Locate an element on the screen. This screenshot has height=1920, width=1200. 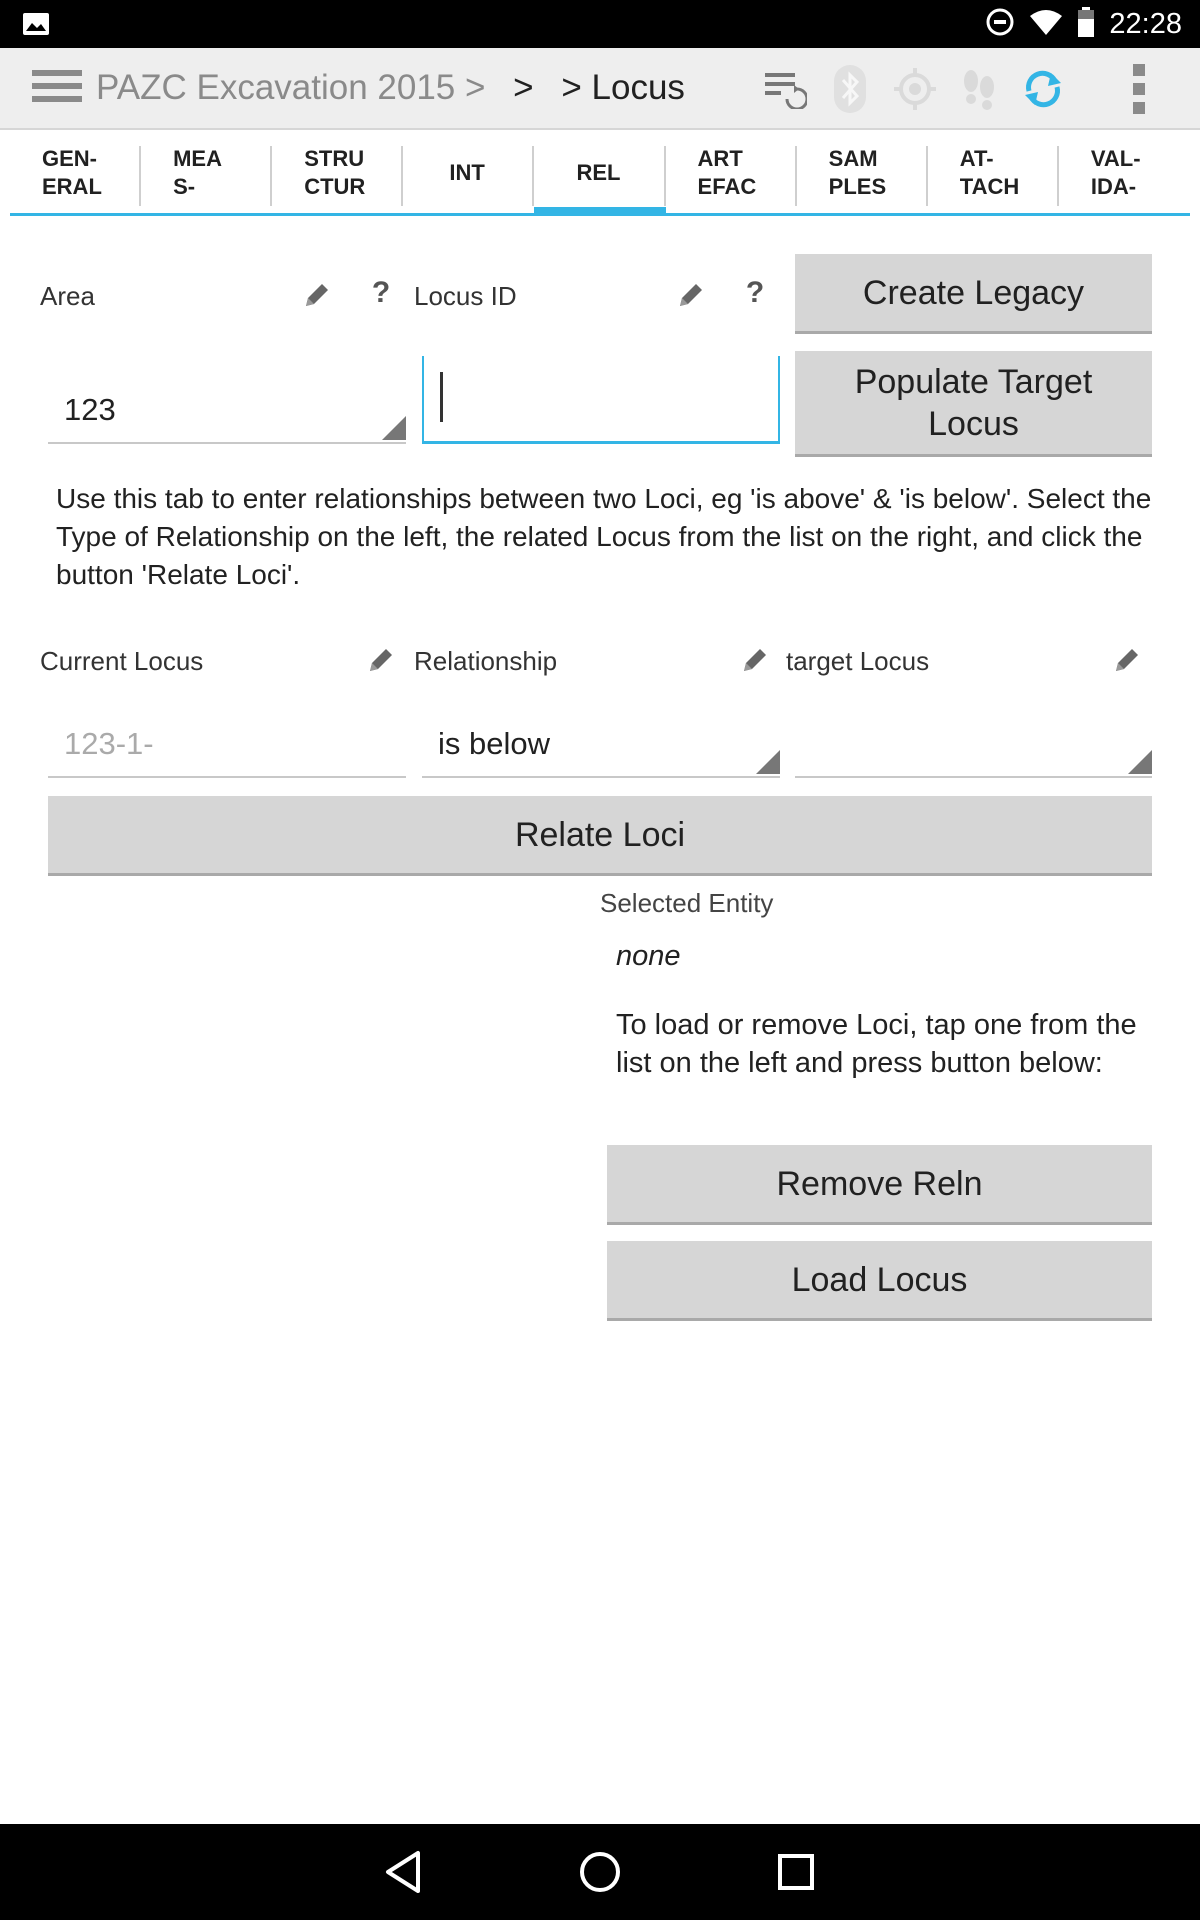
breadcrumb-middle: > is located at coordinates (523, 87).